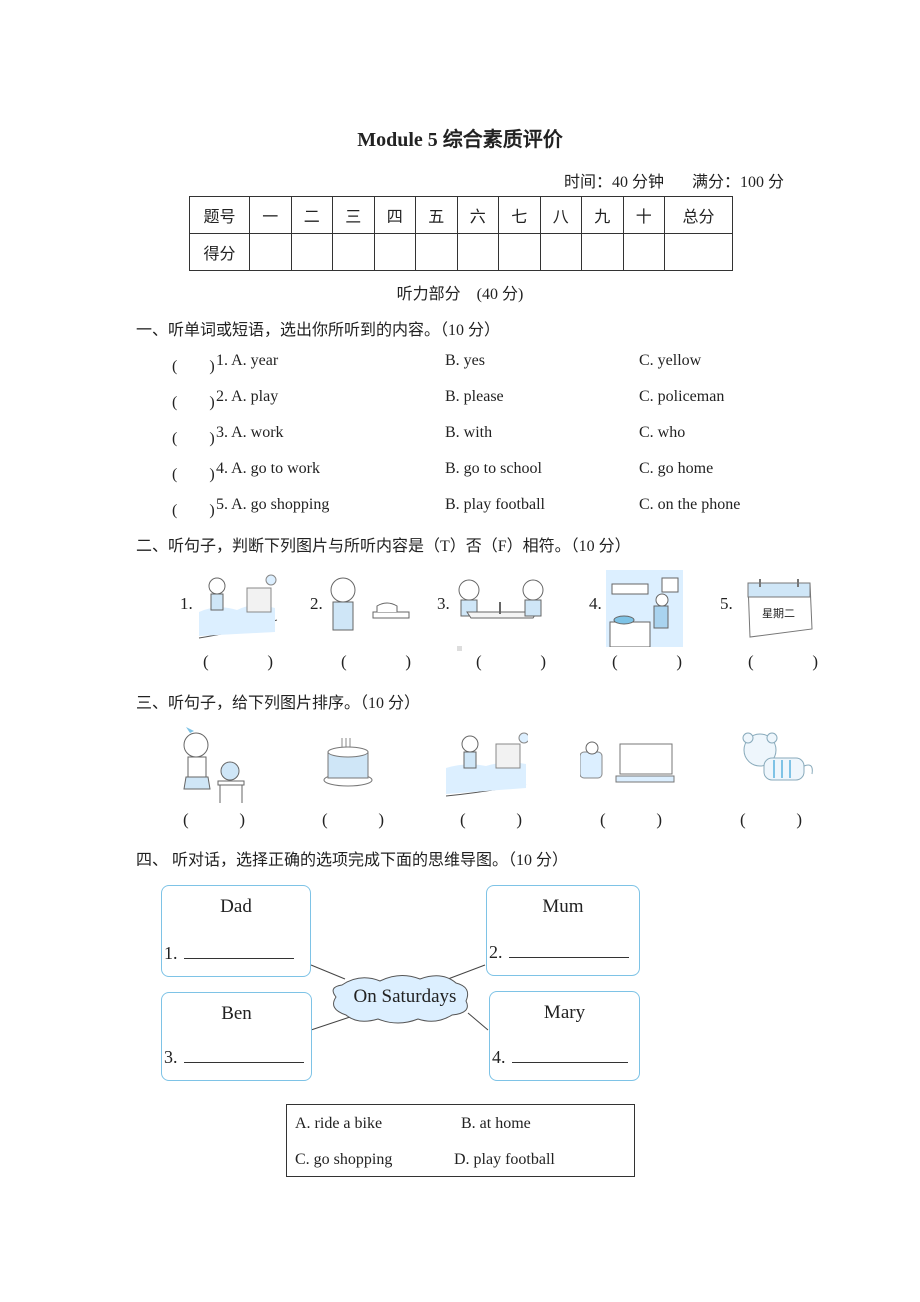 Image resolution: width=920 pixels, height=1302 pixels. I want to click on option-b: B. play football, so click(495, 504).